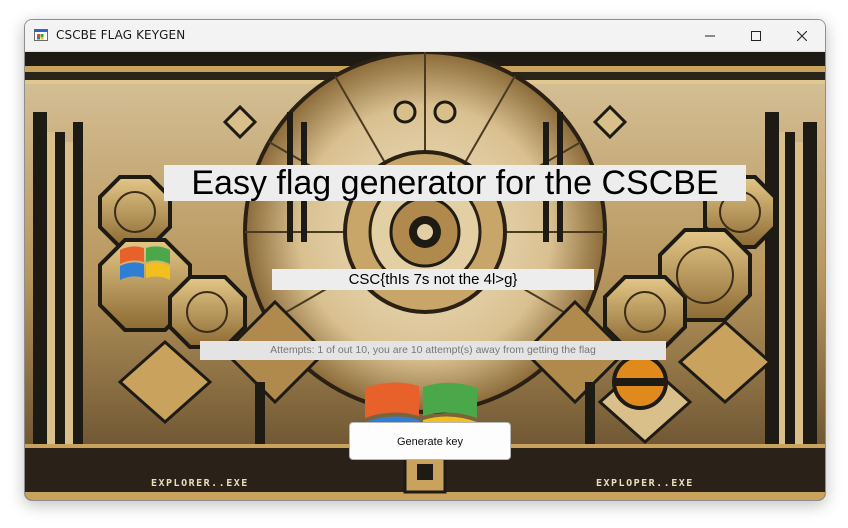 The width and height of the screenshot is (848, 528). I want to click on flag-output-label: CSC{thIs 7s not the 4l>g}, so click(433, 279).